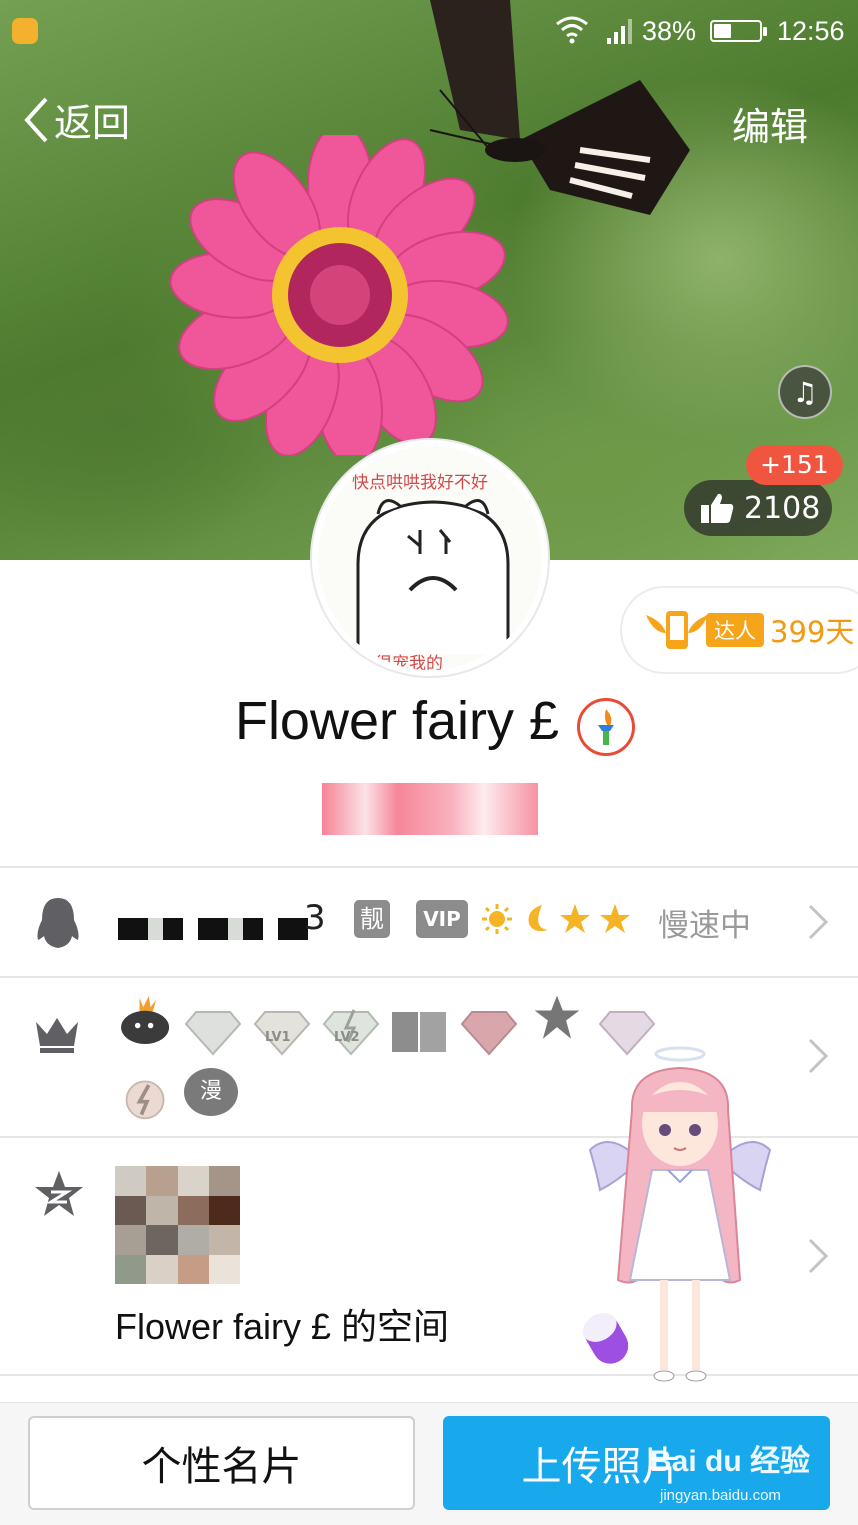 The width and height of the screenshot is (858, 1525). I want to click on new-likes-badge: +151, so click(794, 465).